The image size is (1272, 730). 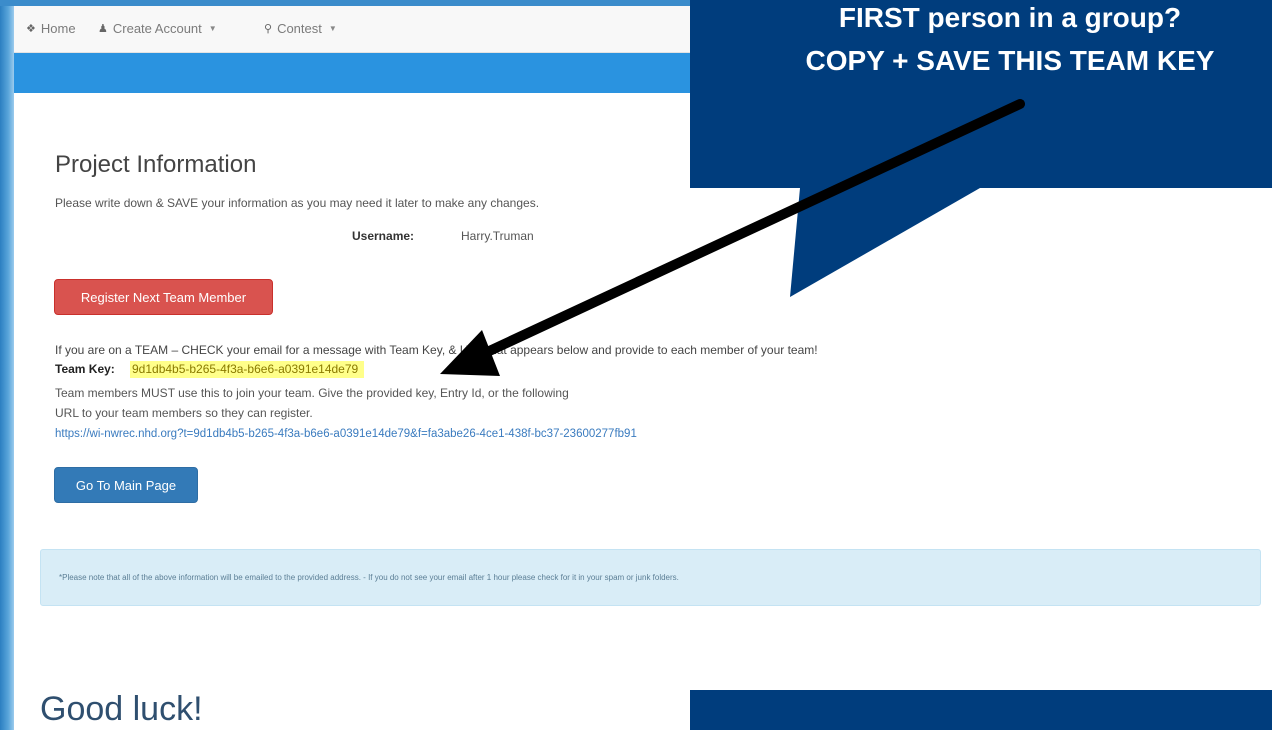 I want to click on callout-title: FIRST person in a group?, so click(x=1010, y=17).